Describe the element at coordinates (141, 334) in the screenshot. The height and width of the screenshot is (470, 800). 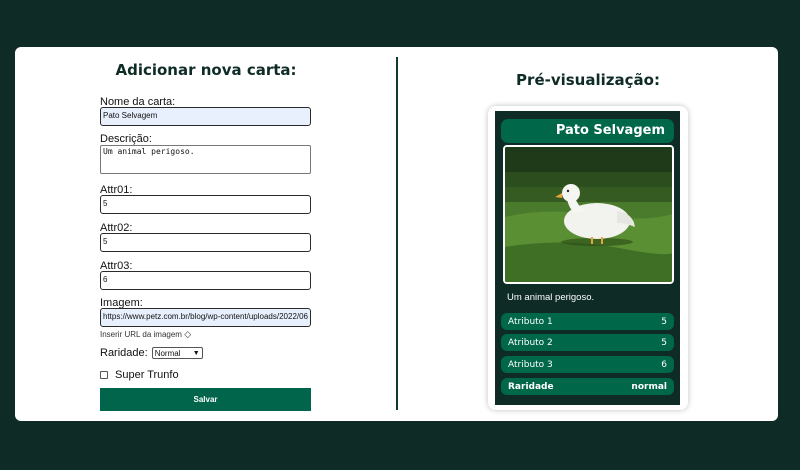
I see `image-hint-text: Inserir URL da imagem` at that location.